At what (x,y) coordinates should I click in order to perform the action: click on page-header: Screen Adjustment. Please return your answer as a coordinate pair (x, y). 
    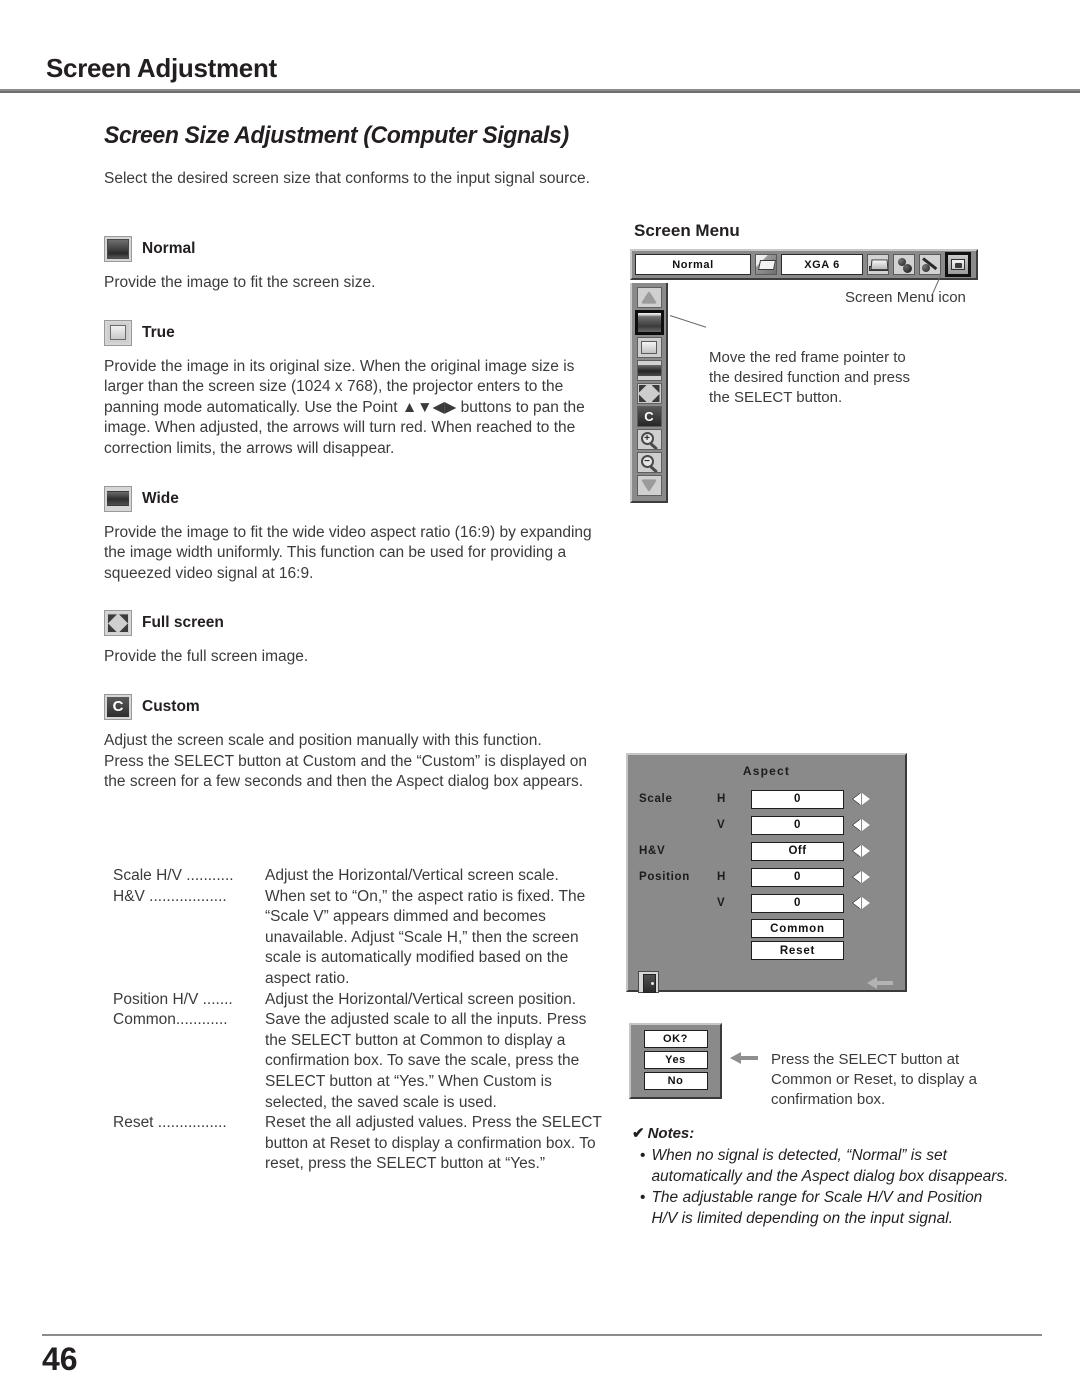
    Looking at the image, I should click on (540, 42).